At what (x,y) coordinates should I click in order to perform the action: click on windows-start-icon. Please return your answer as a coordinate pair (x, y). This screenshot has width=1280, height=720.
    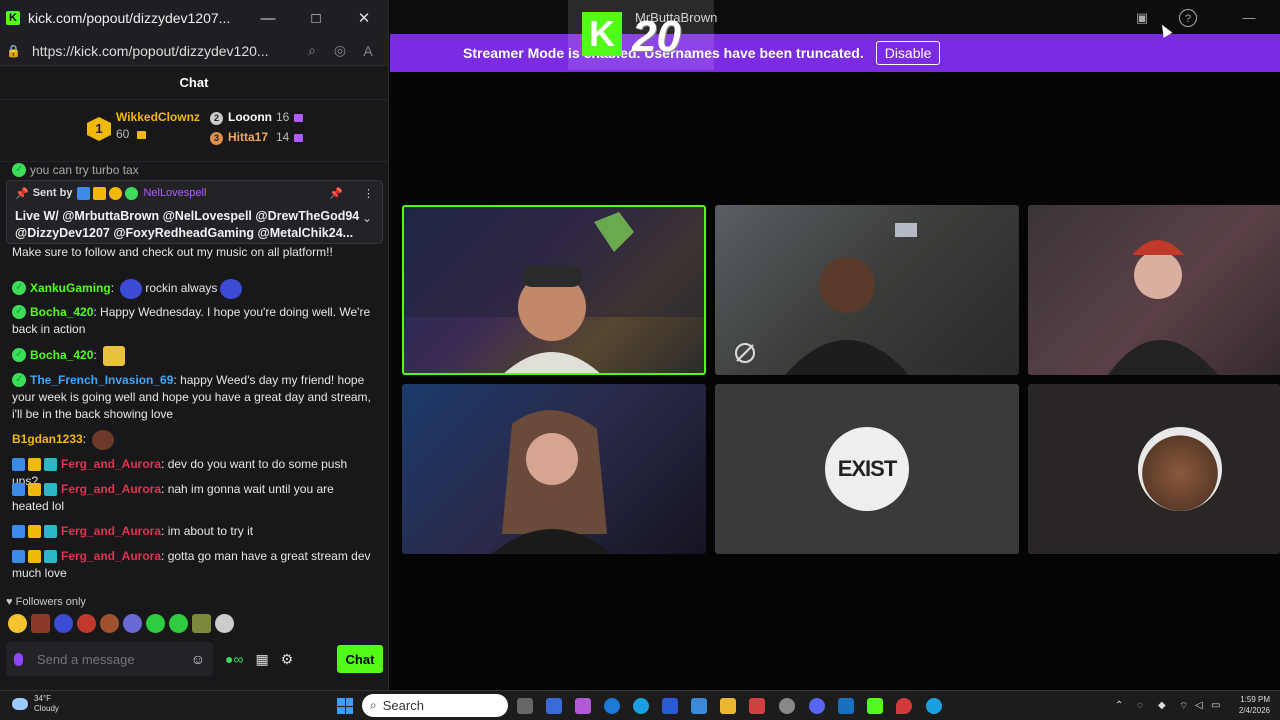
    Looking at the image, I should click on (345, 706).